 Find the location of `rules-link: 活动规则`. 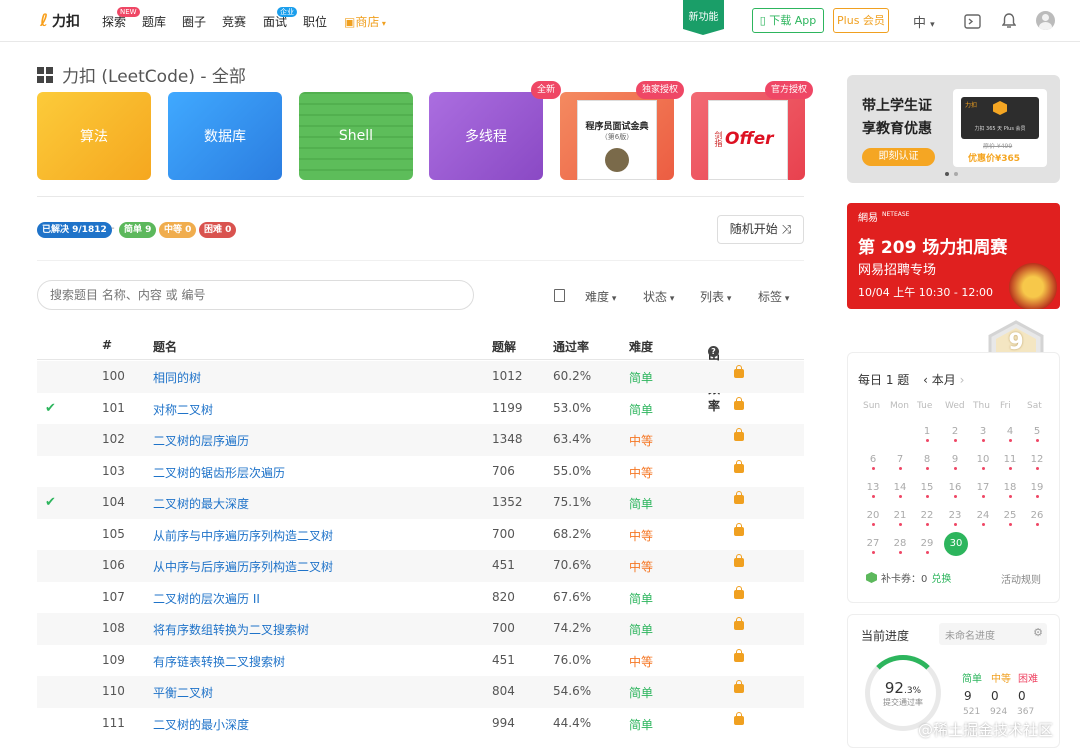

rules-link: 活动规则 is located at coordinates (1021, 578).